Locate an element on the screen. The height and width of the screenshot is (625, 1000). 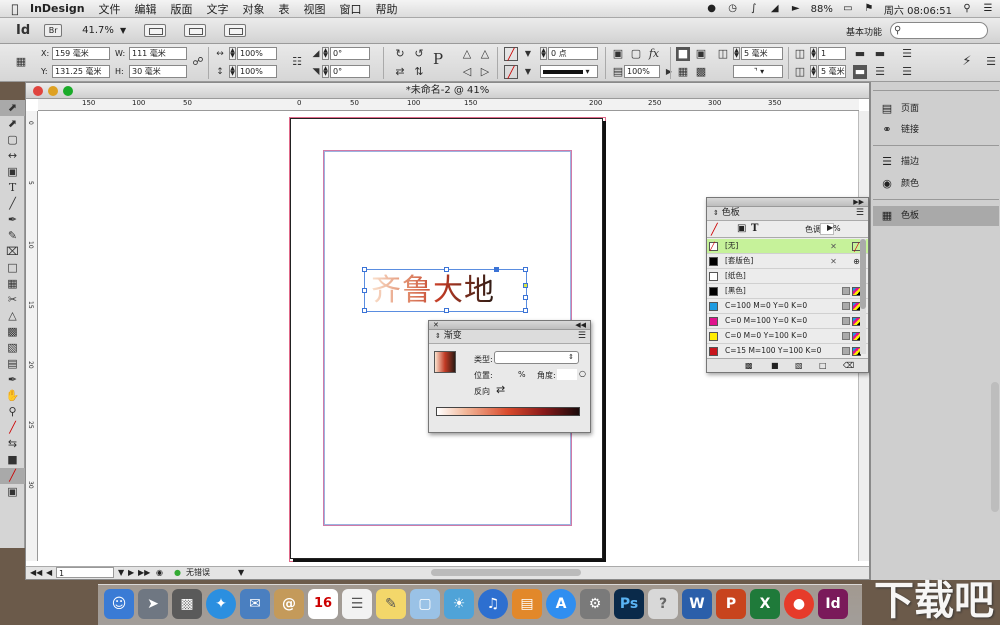
menu-view: 视图 is located at coordinates (315, 9).